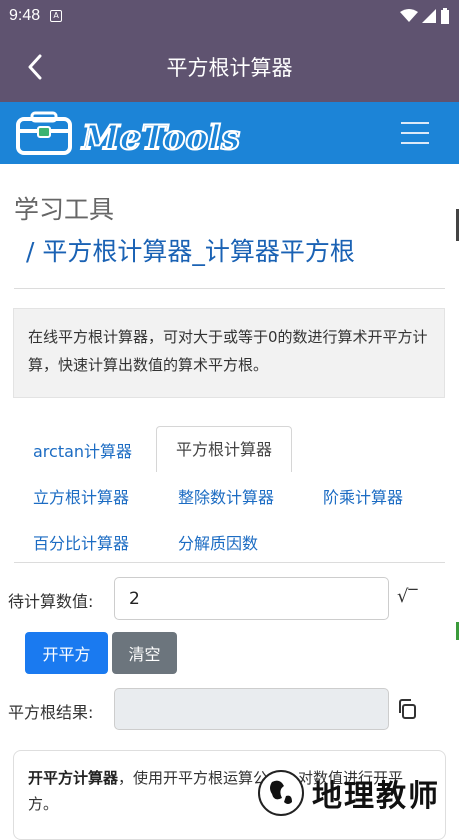  I want to click on clear-button: 清空, so click(144, 653).